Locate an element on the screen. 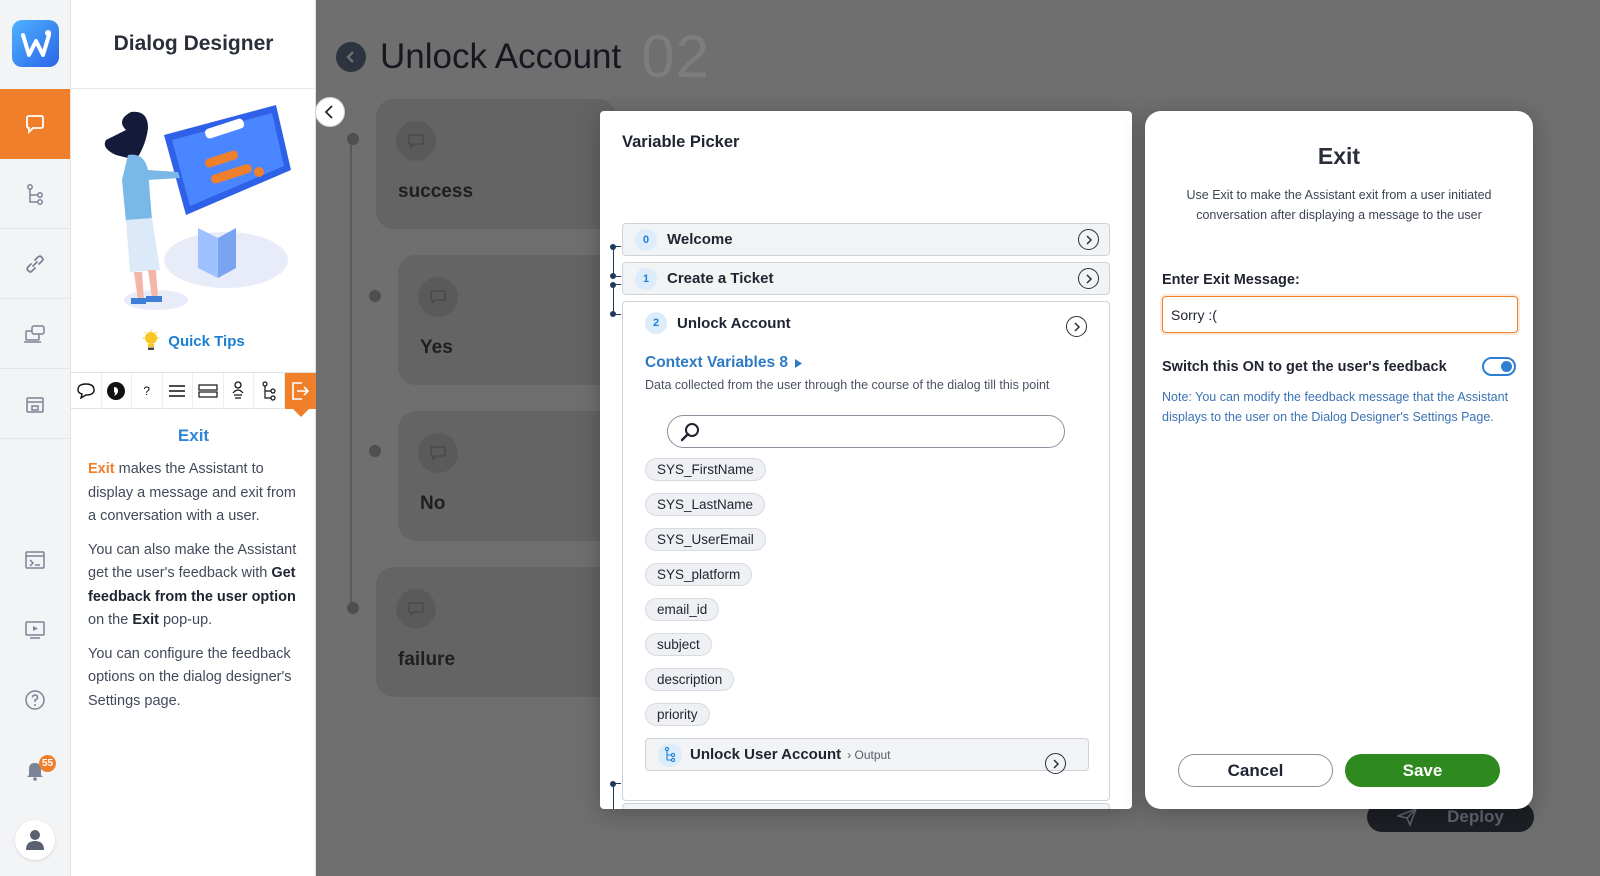  context-variables-title: Context Variables 8 is located at coordinates (717, 362).